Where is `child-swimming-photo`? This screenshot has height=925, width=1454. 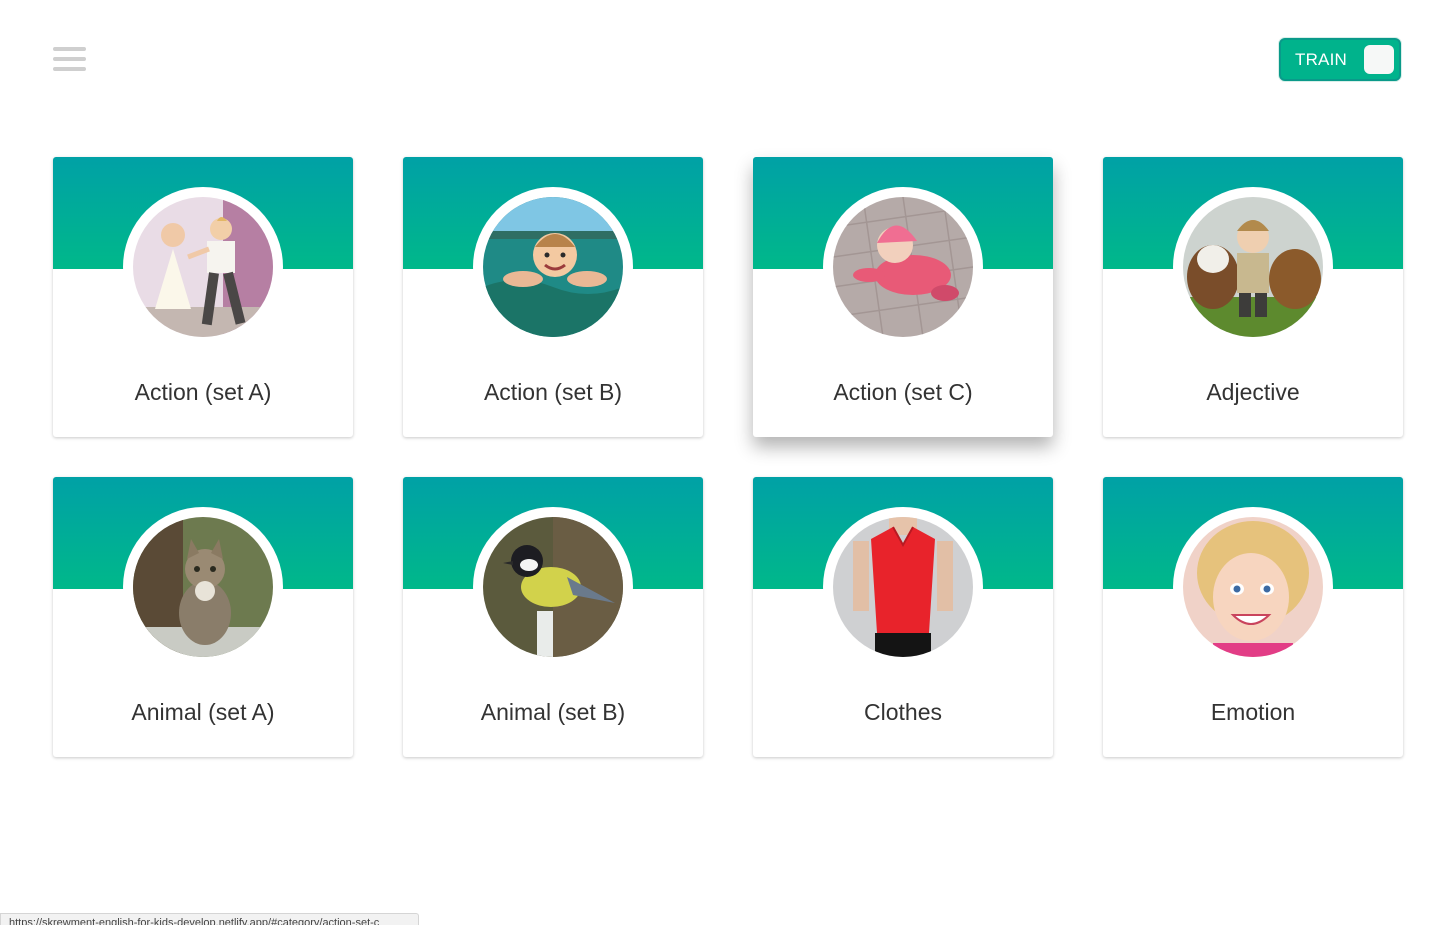 child-swimming-photo is located at coordinates (553, 267).